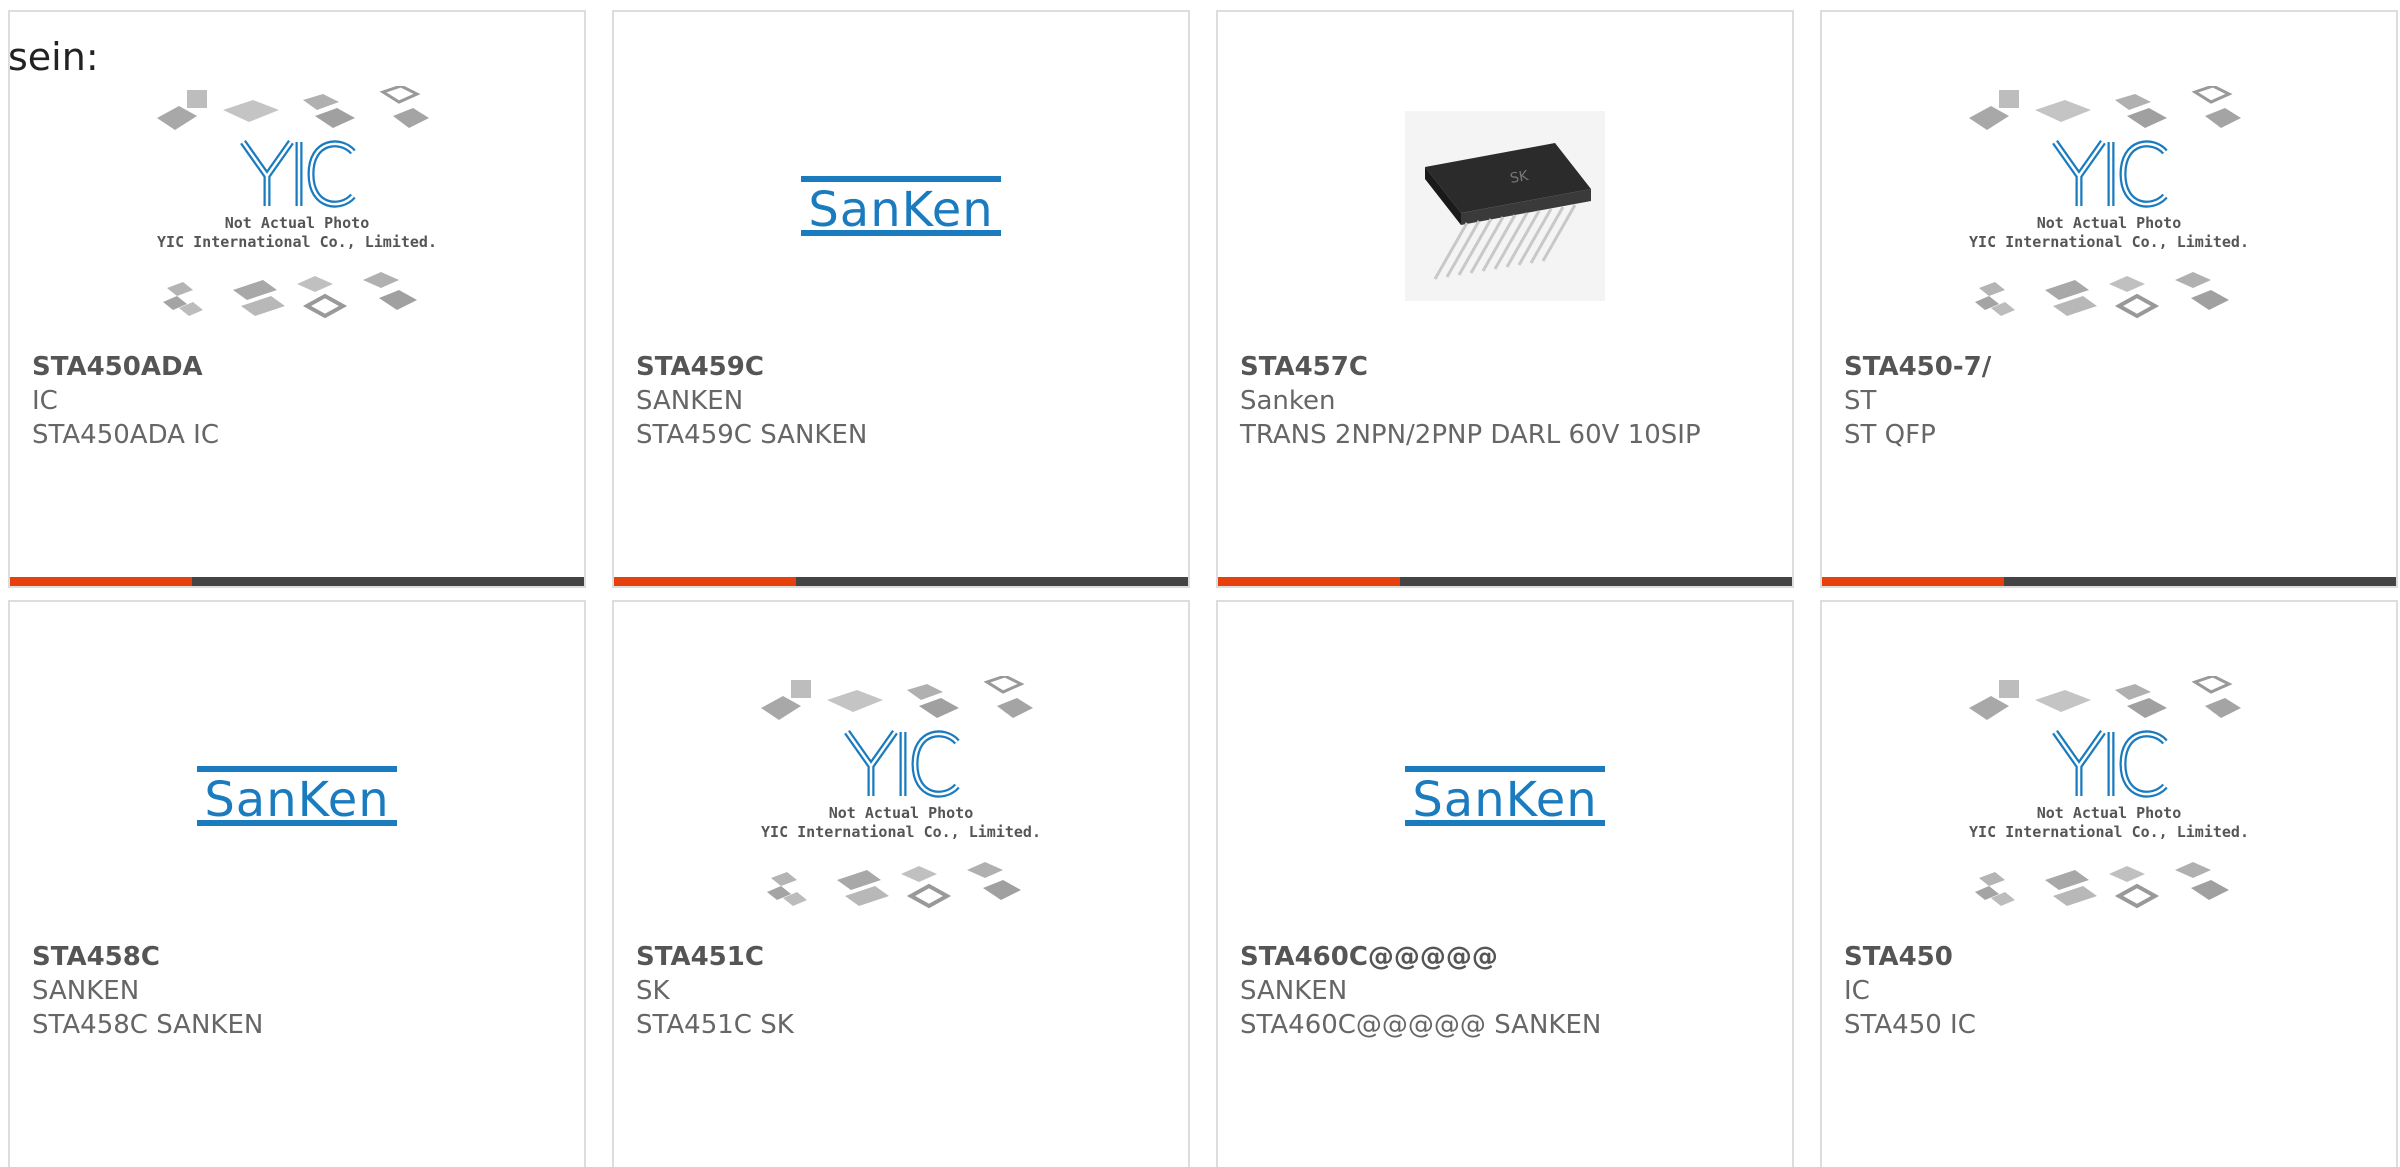  What do you see at coordinates (1288, 401) in the screenshot?
I see `manufacturer: Sanken` at bounding box center [1288, 401].